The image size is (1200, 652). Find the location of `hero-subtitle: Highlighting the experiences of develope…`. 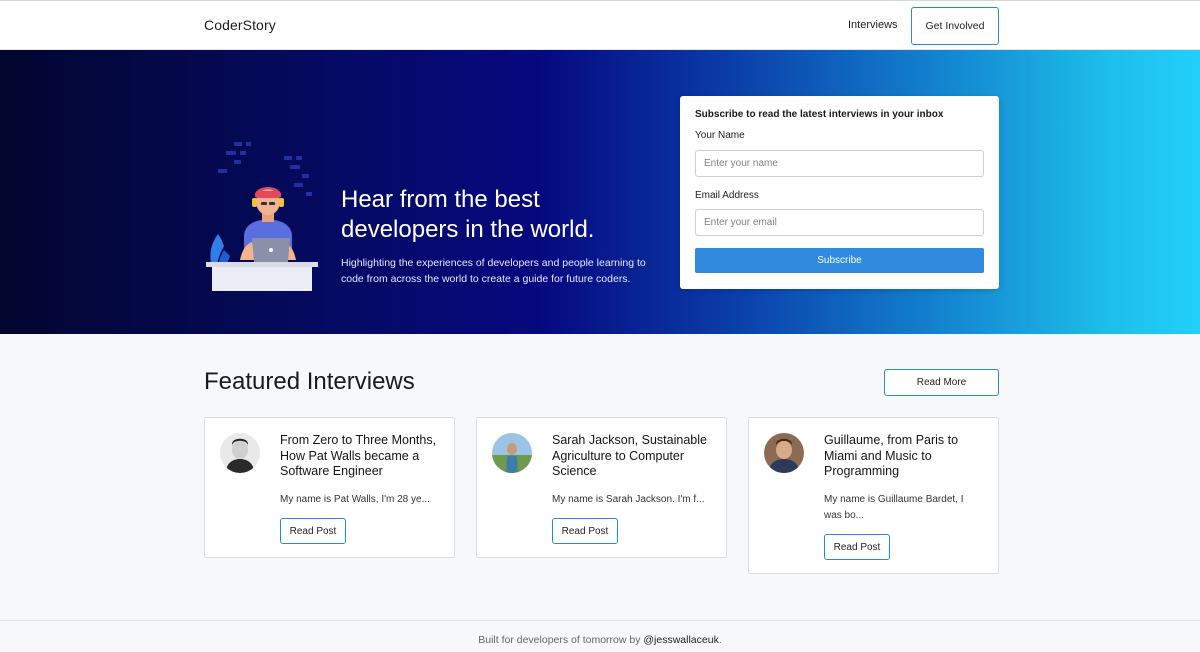

hero-subtitle: Highlighting the experiences of develope… is located at coordinates (493, 271).